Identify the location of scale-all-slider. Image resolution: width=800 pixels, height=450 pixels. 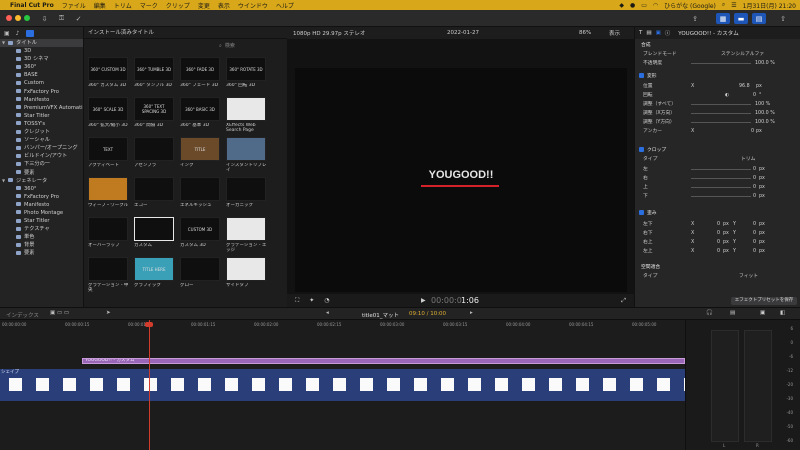
(721, 104).